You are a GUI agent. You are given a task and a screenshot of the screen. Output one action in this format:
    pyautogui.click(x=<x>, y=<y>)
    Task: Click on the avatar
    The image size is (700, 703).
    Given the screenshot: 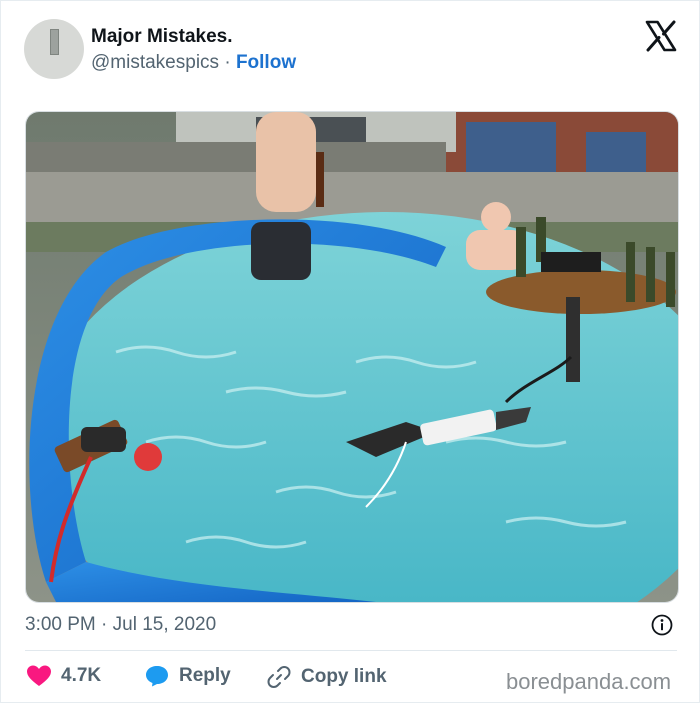 What is the action you would take?
    pyautogui.click(x=54, y=49)
    